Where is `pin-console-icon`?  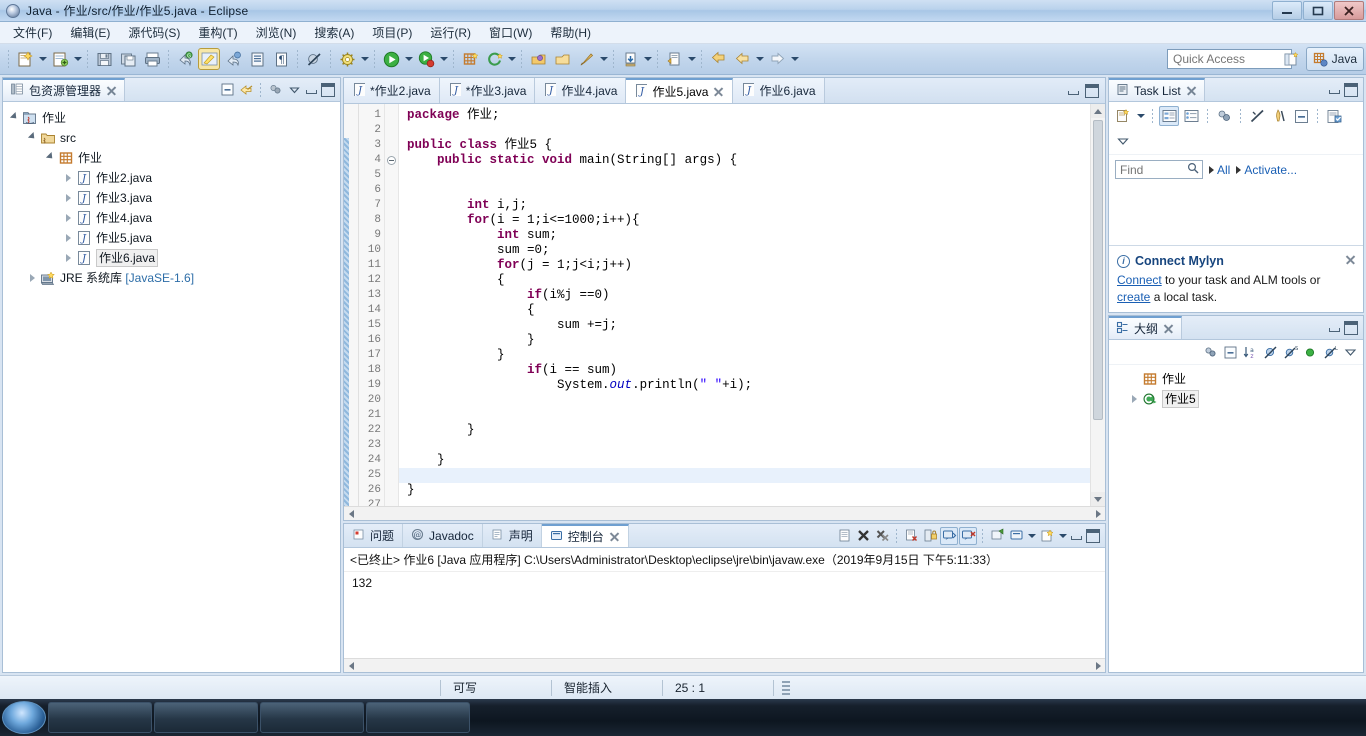
pin-console-icon is located at coordinates (997, 536).